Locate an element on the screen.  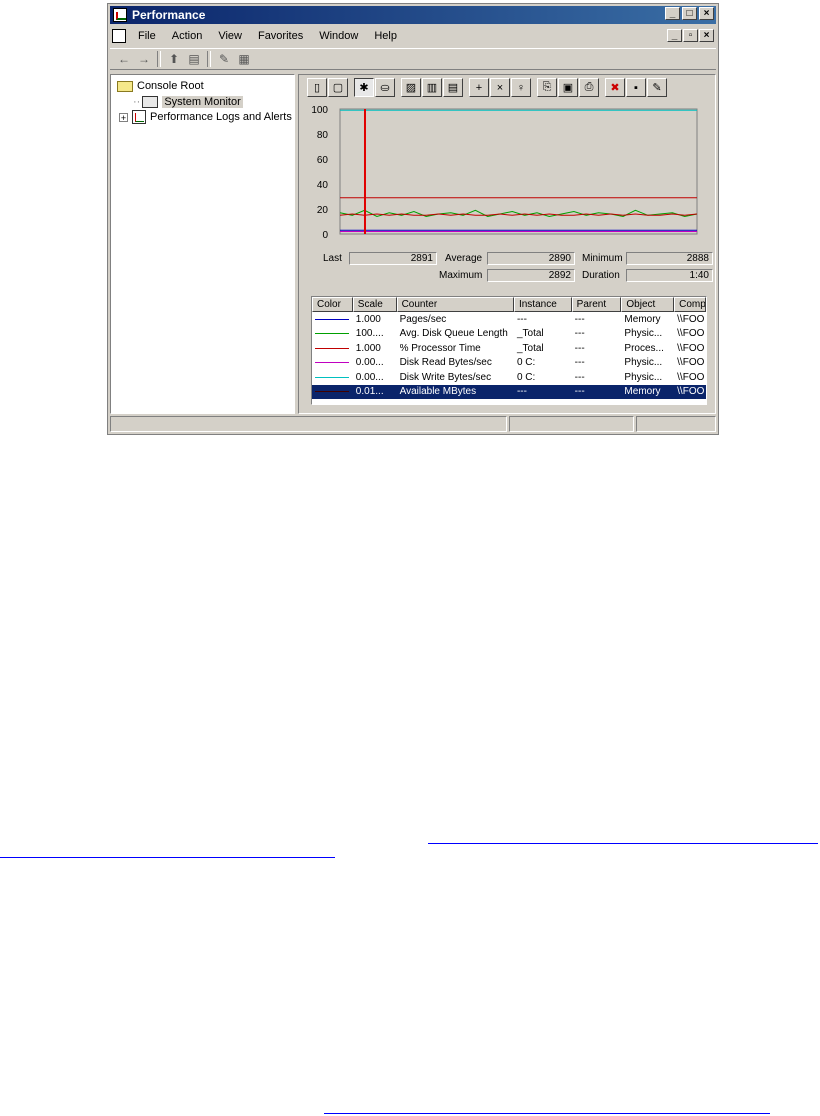
minimize-button: _ is located at coordinates (672, 13).